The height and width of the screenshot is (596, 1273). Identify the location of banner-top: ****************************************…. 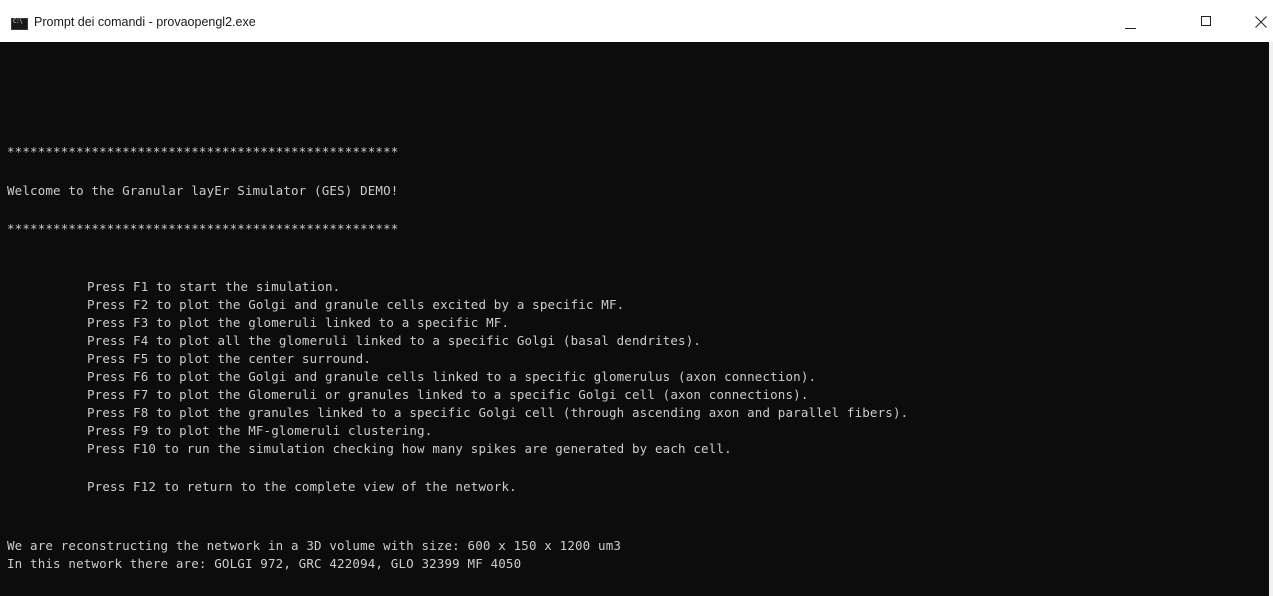
(203, 151).